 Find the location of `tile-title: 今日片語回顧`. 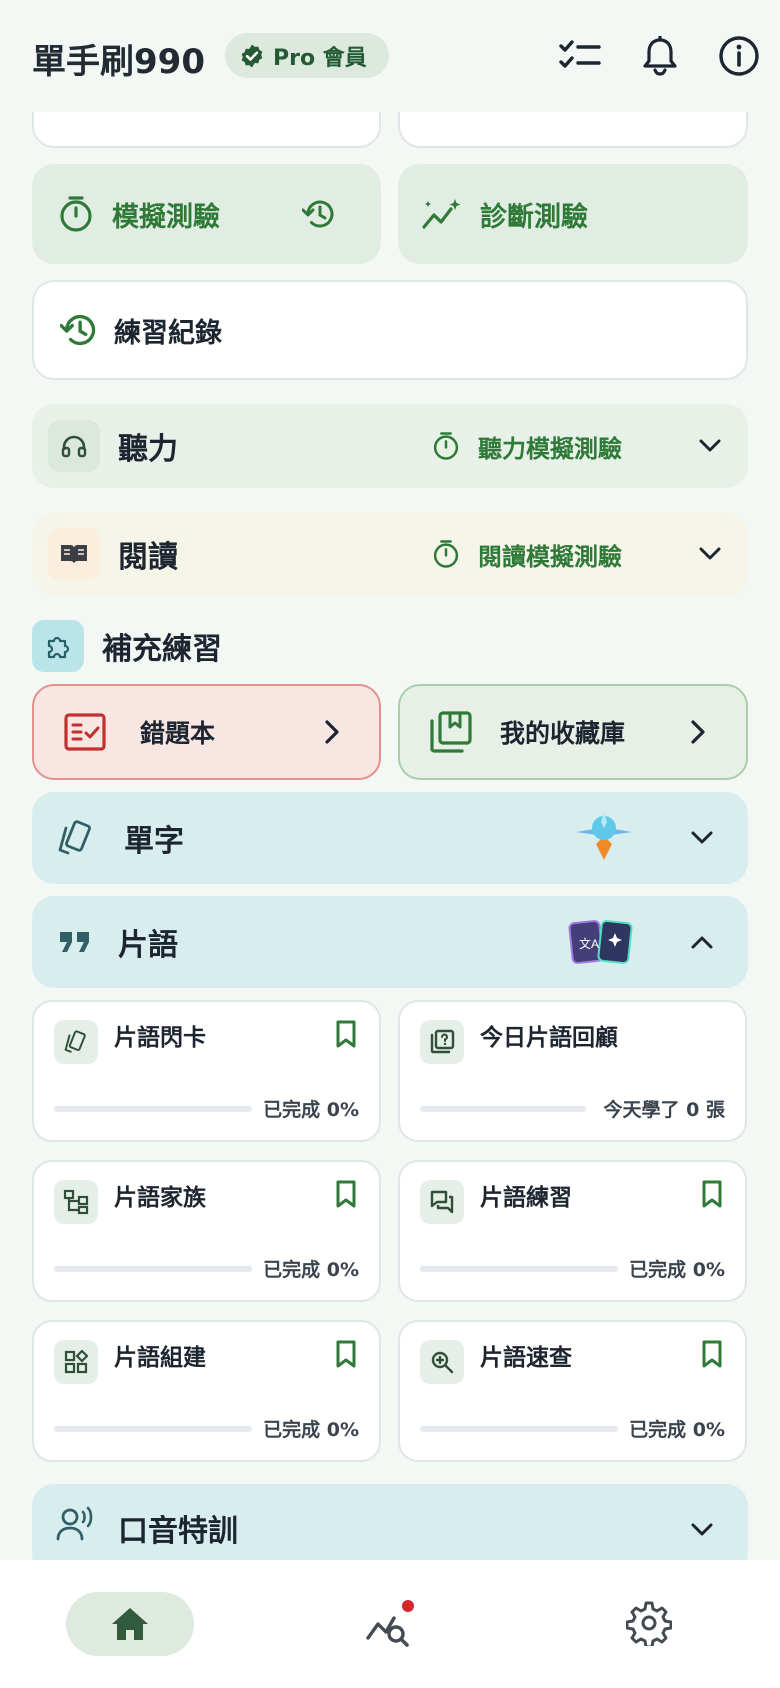

tile-title: 今日片語回顧 is located at coordinates (549, 1038).